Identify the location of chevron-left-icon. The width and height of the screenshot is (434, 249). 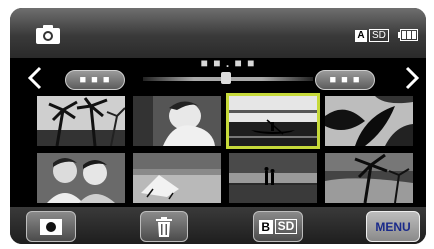
(35, 78).